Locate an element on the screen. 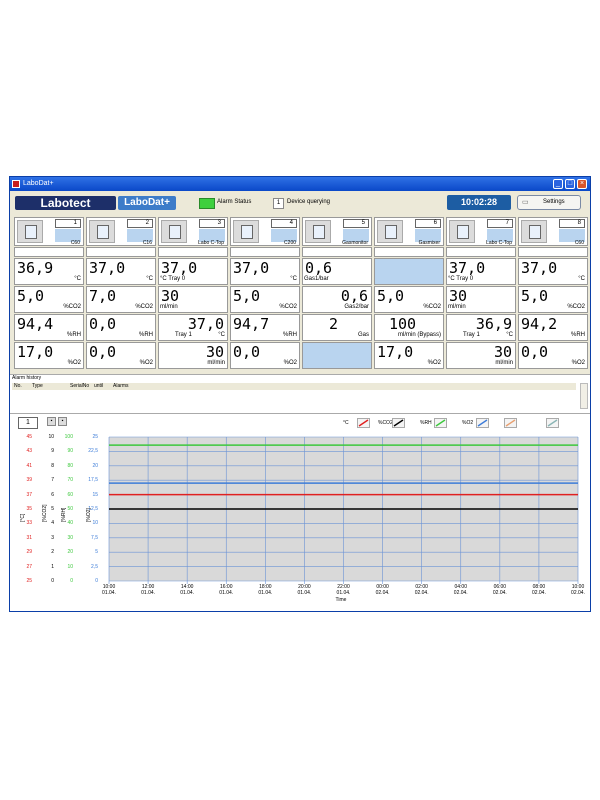 The width and height of the screenshot is (600, 800). device-column-1: 1 C60 36,9 °C 5,0 %CO2 94,4 %RH 17,0 %O2 is located at coordinates (49, 293).